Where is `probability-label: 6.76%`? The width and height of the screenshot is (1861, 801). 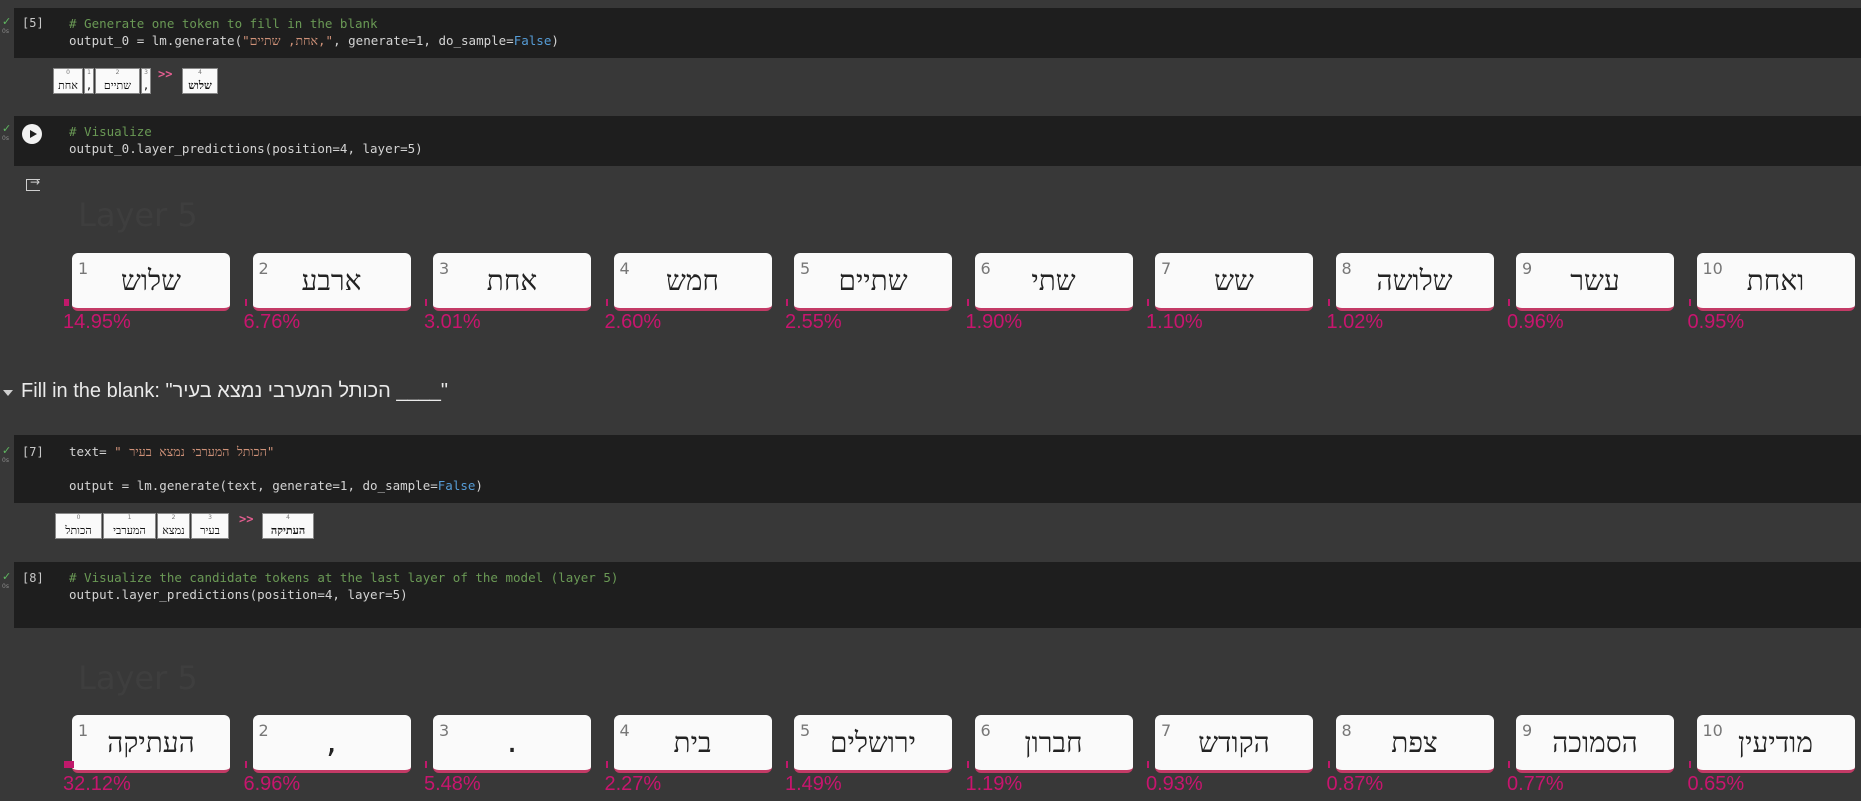
probability-label: 6.76% is located at coordinates (272, 322).